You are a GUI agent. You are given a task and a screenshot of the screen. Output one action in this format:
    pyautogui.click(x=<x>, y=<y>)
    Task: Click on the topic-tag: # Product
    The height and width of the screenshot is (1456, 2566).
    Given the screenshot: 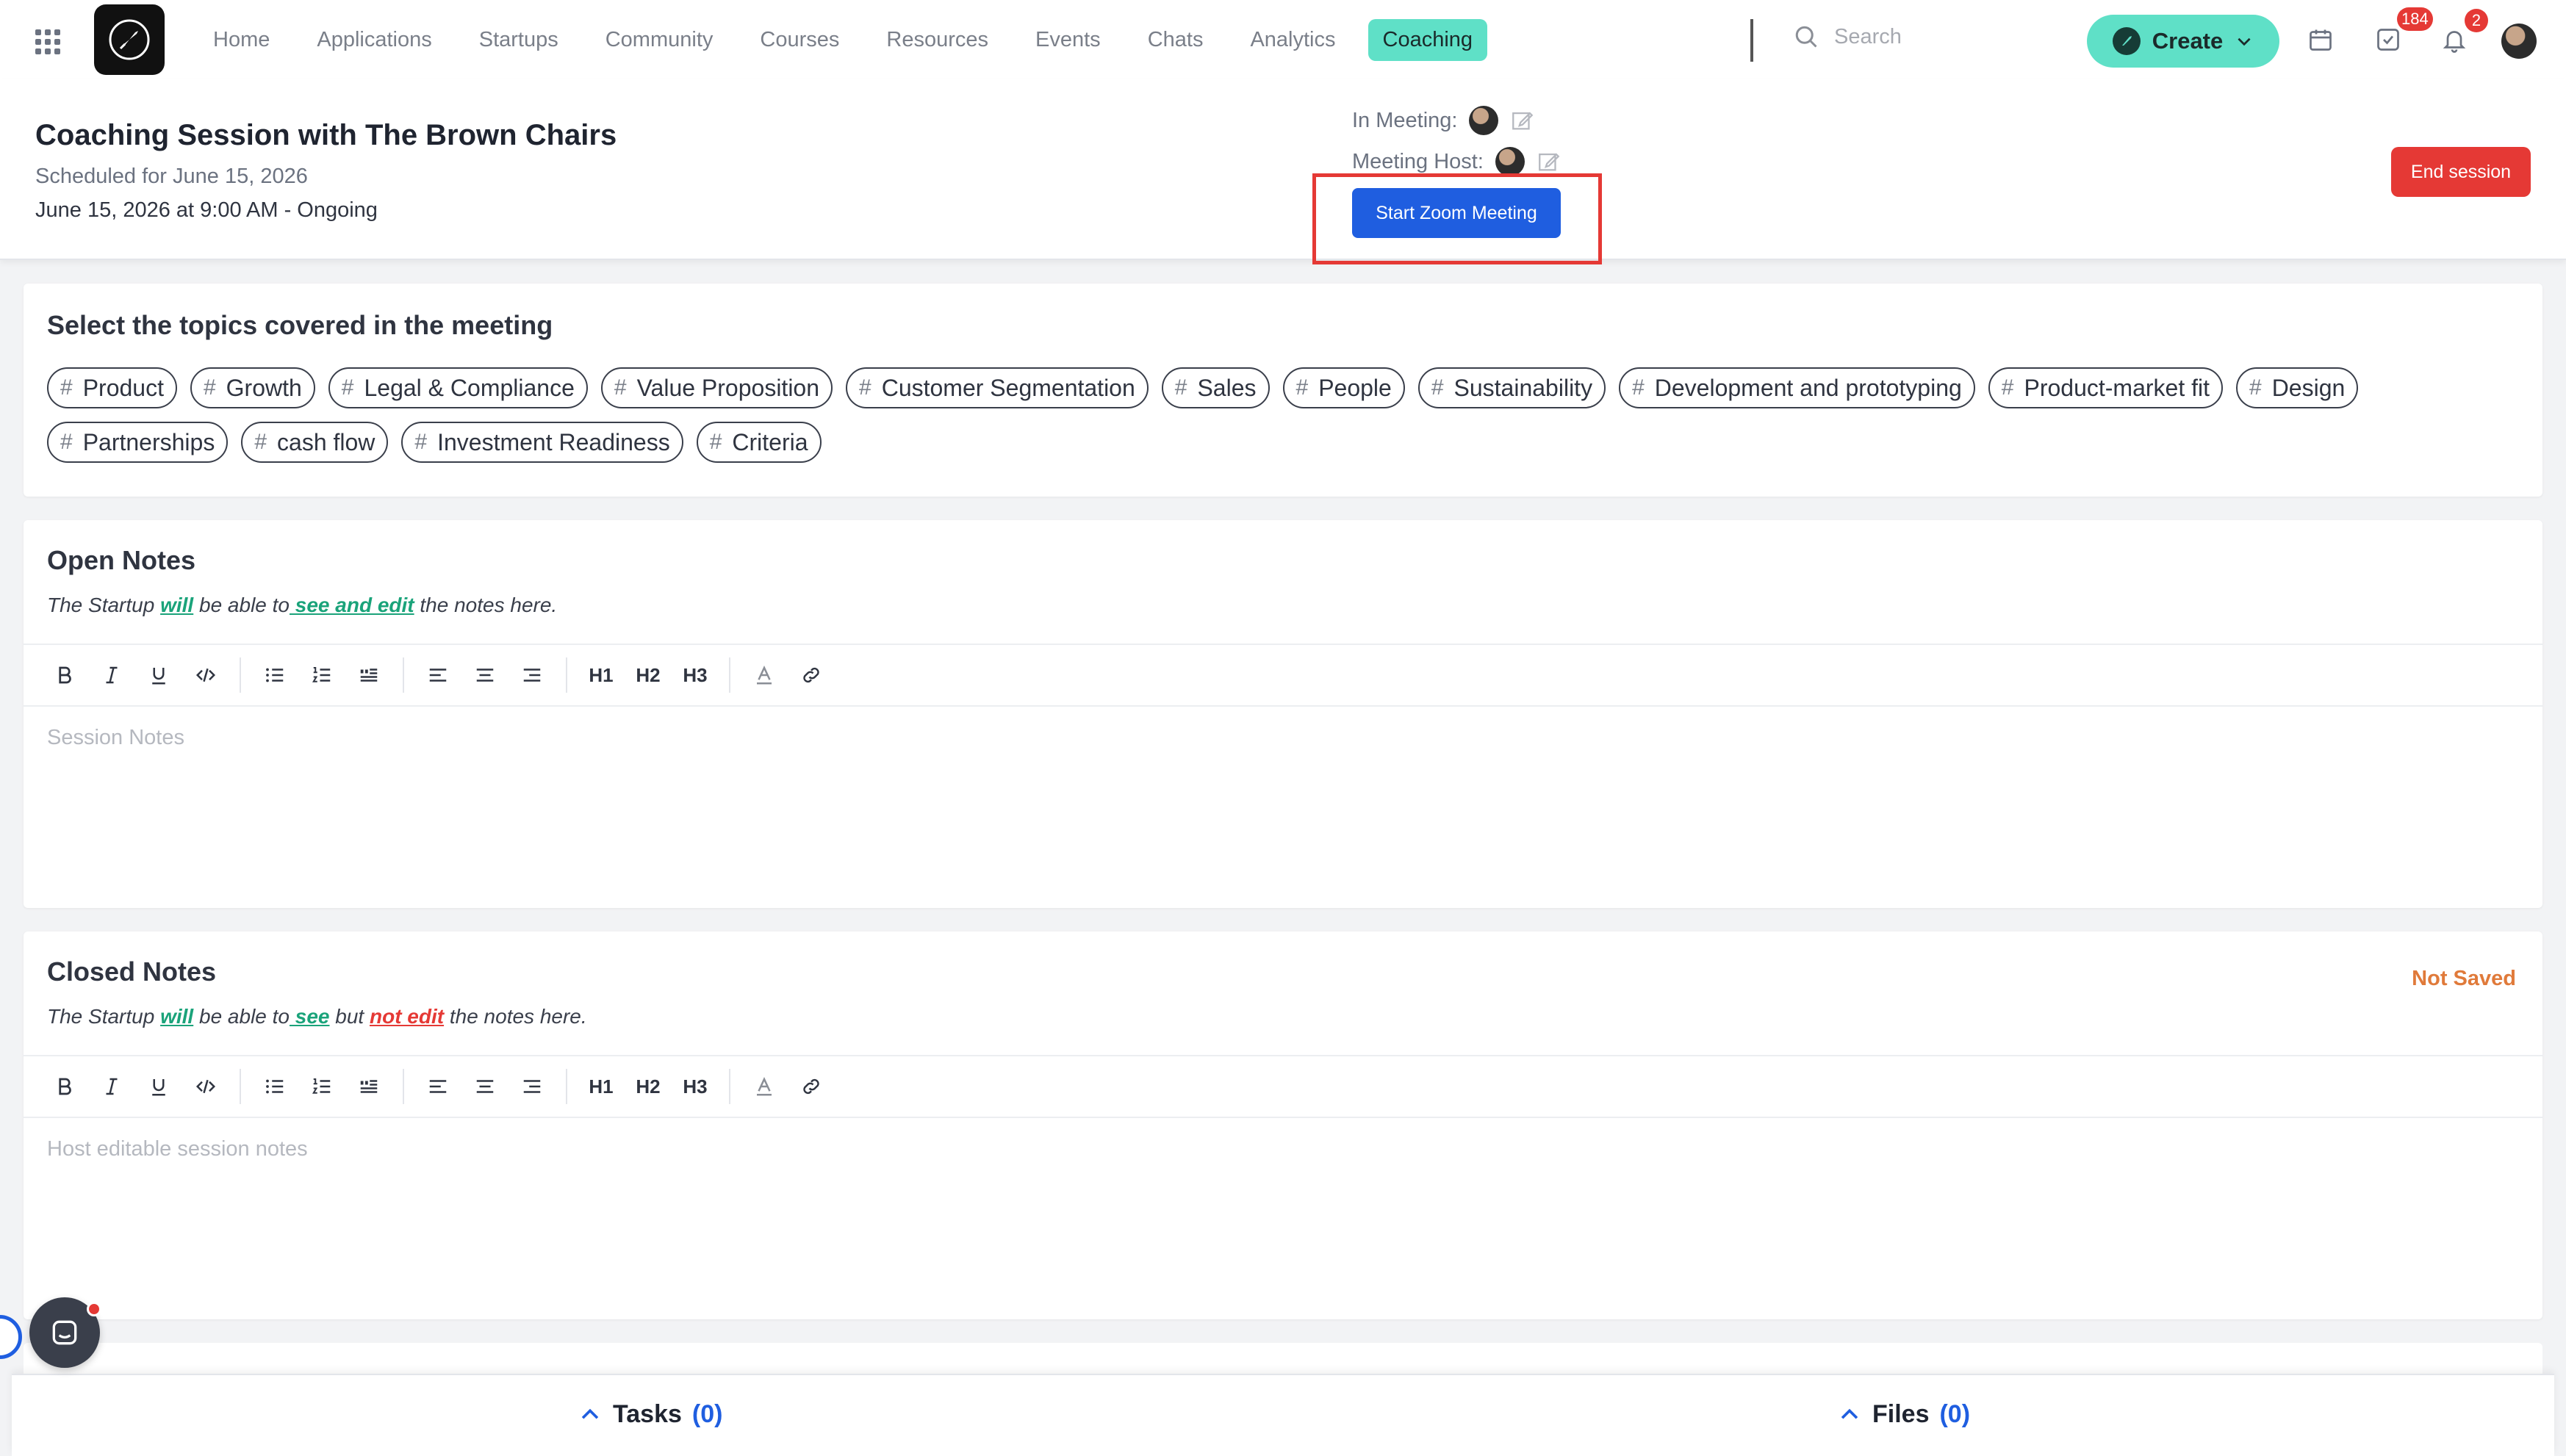 What is the action you would take?
    pyautogui.click(x=112, y=387)
    